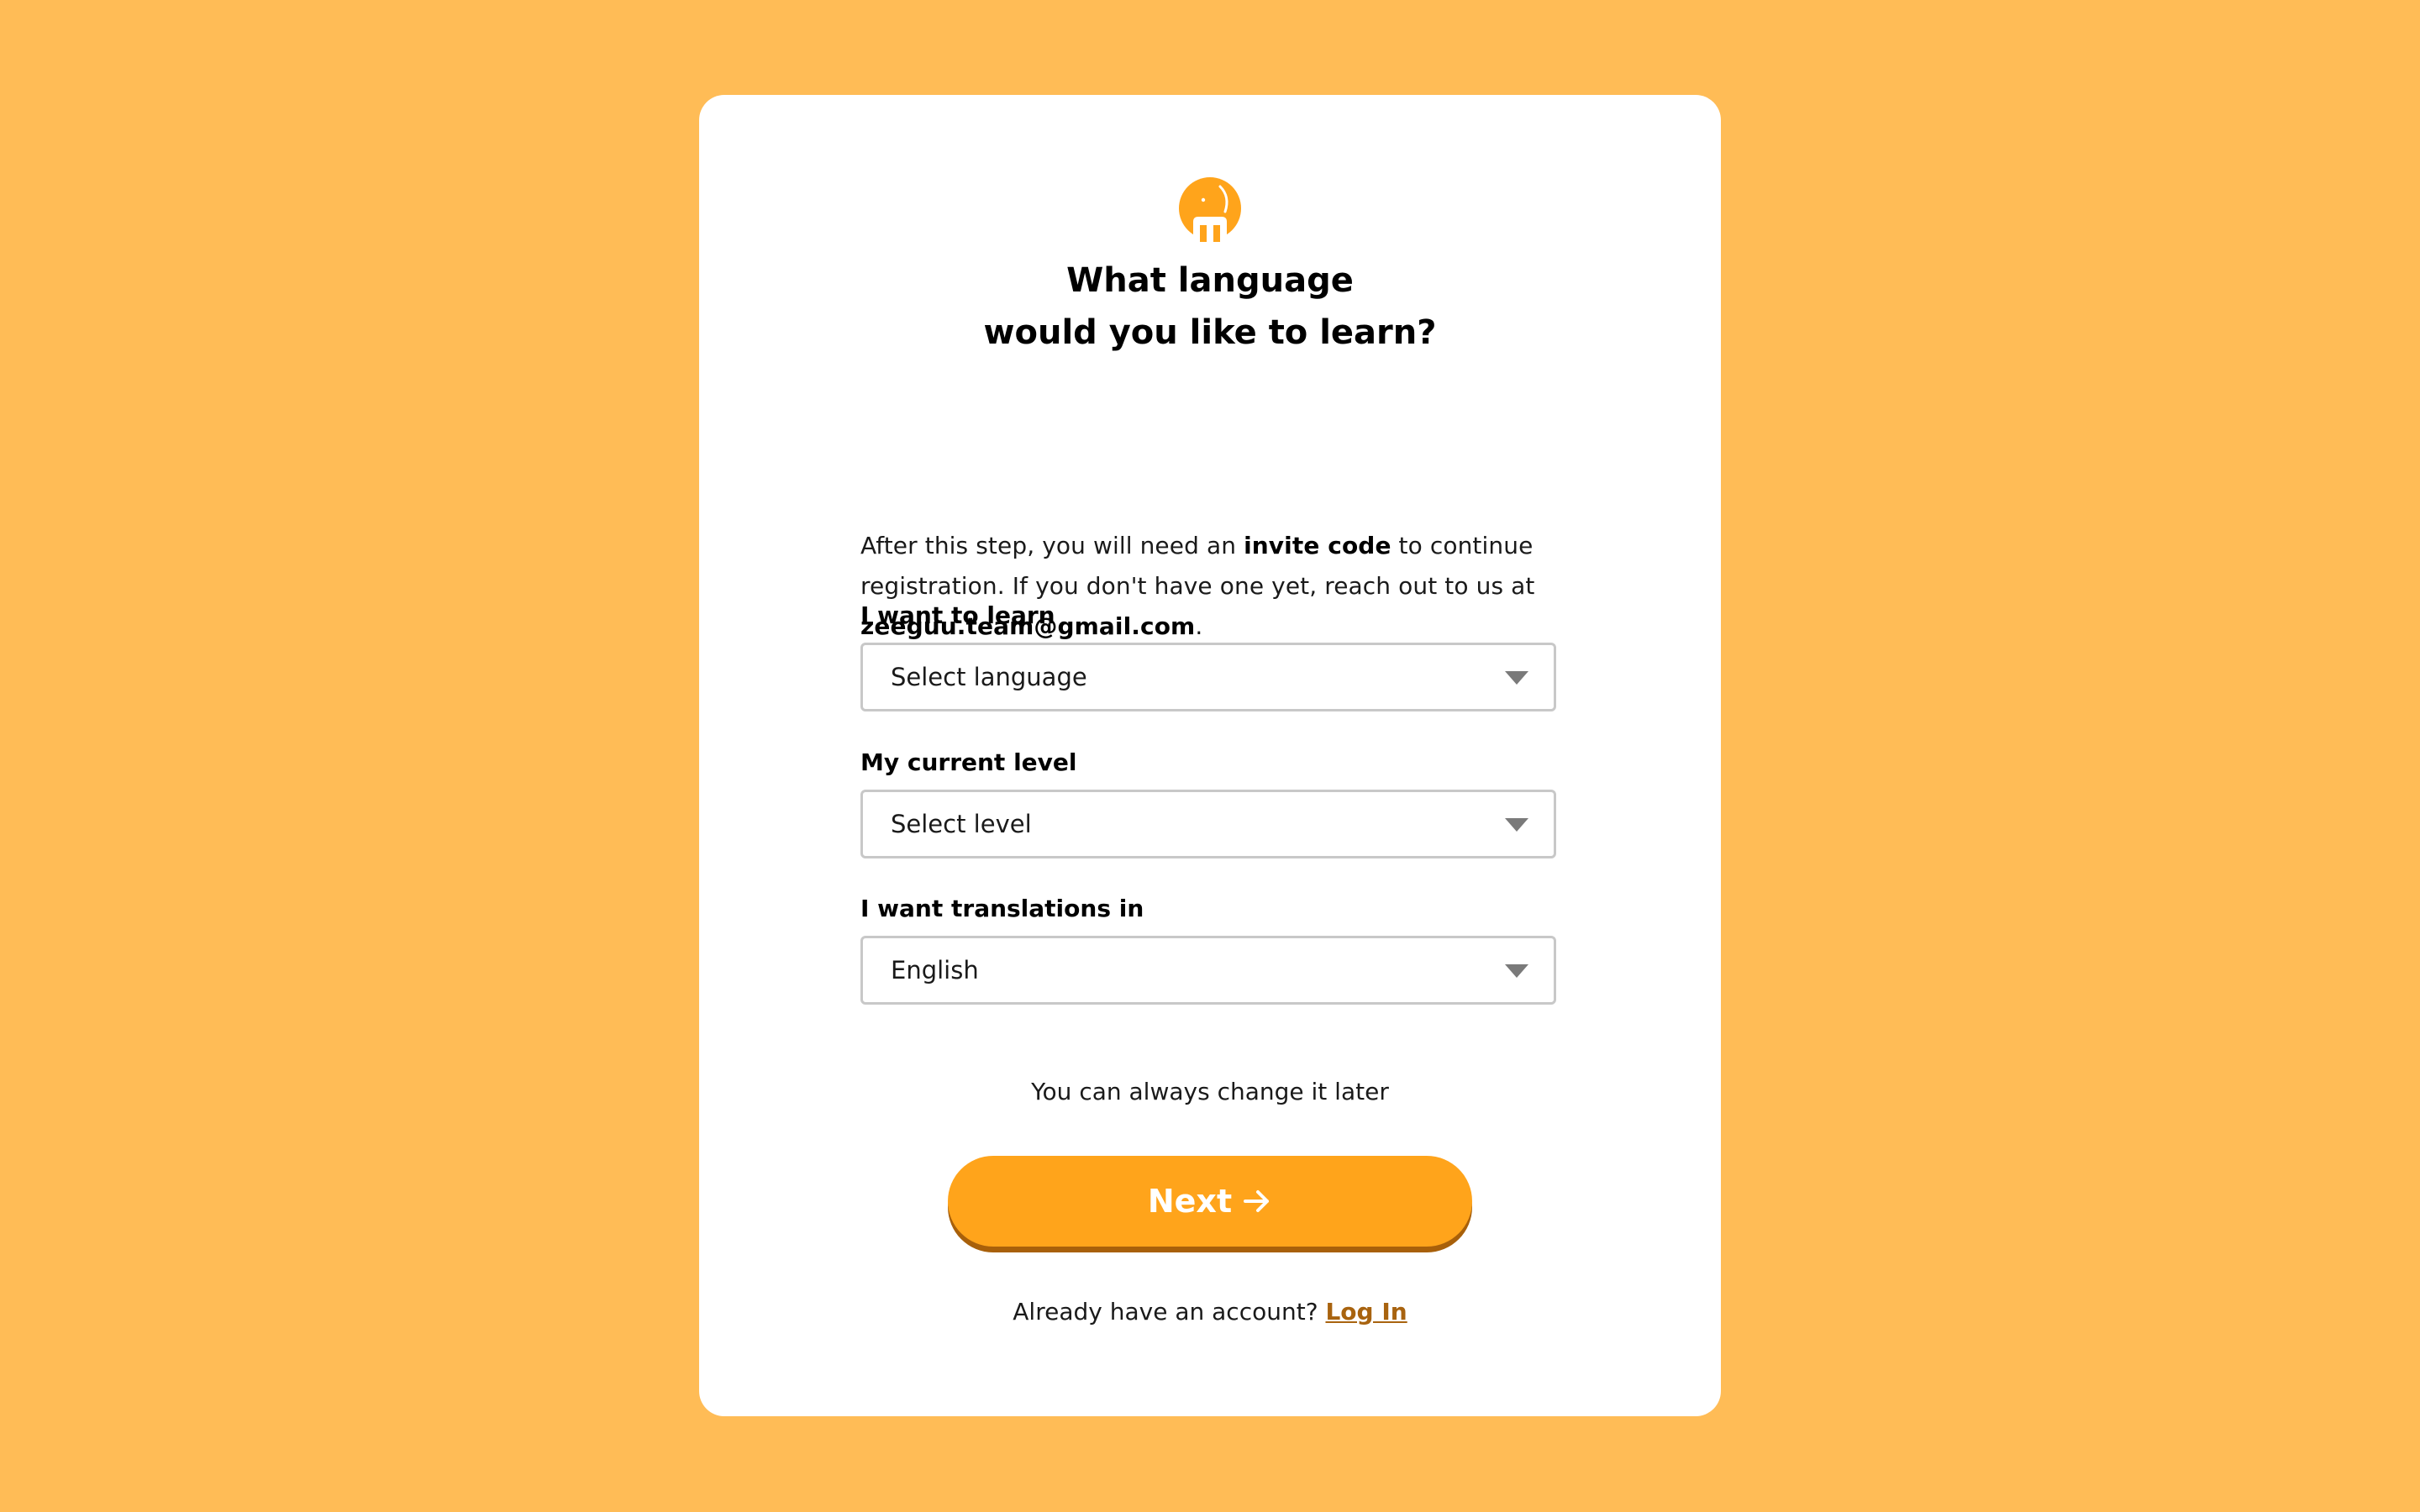 This screenshot has width=2420, height=1512. What do you see at coordinates (1002, 908) in the screenshot?
I see `translation-language-label: I want translations in` at bounding box center [1002, 908].